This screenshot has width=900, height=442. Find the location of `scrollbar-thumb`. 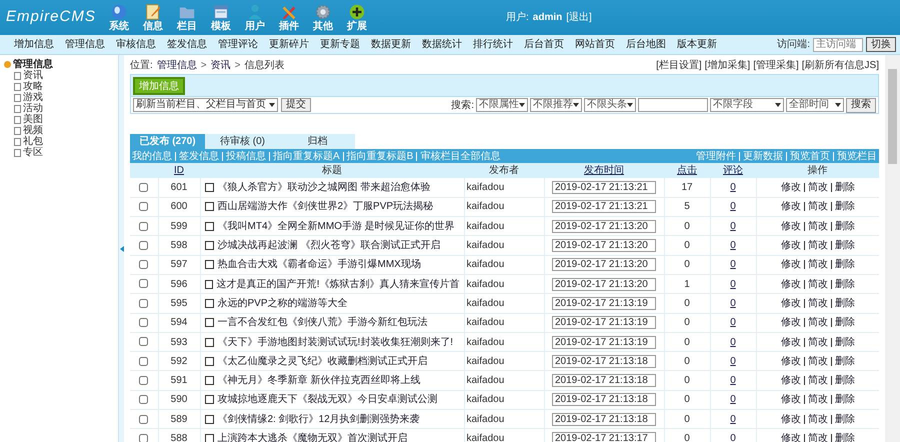

scrollbar-thumb is located at coordinates (892, 116).